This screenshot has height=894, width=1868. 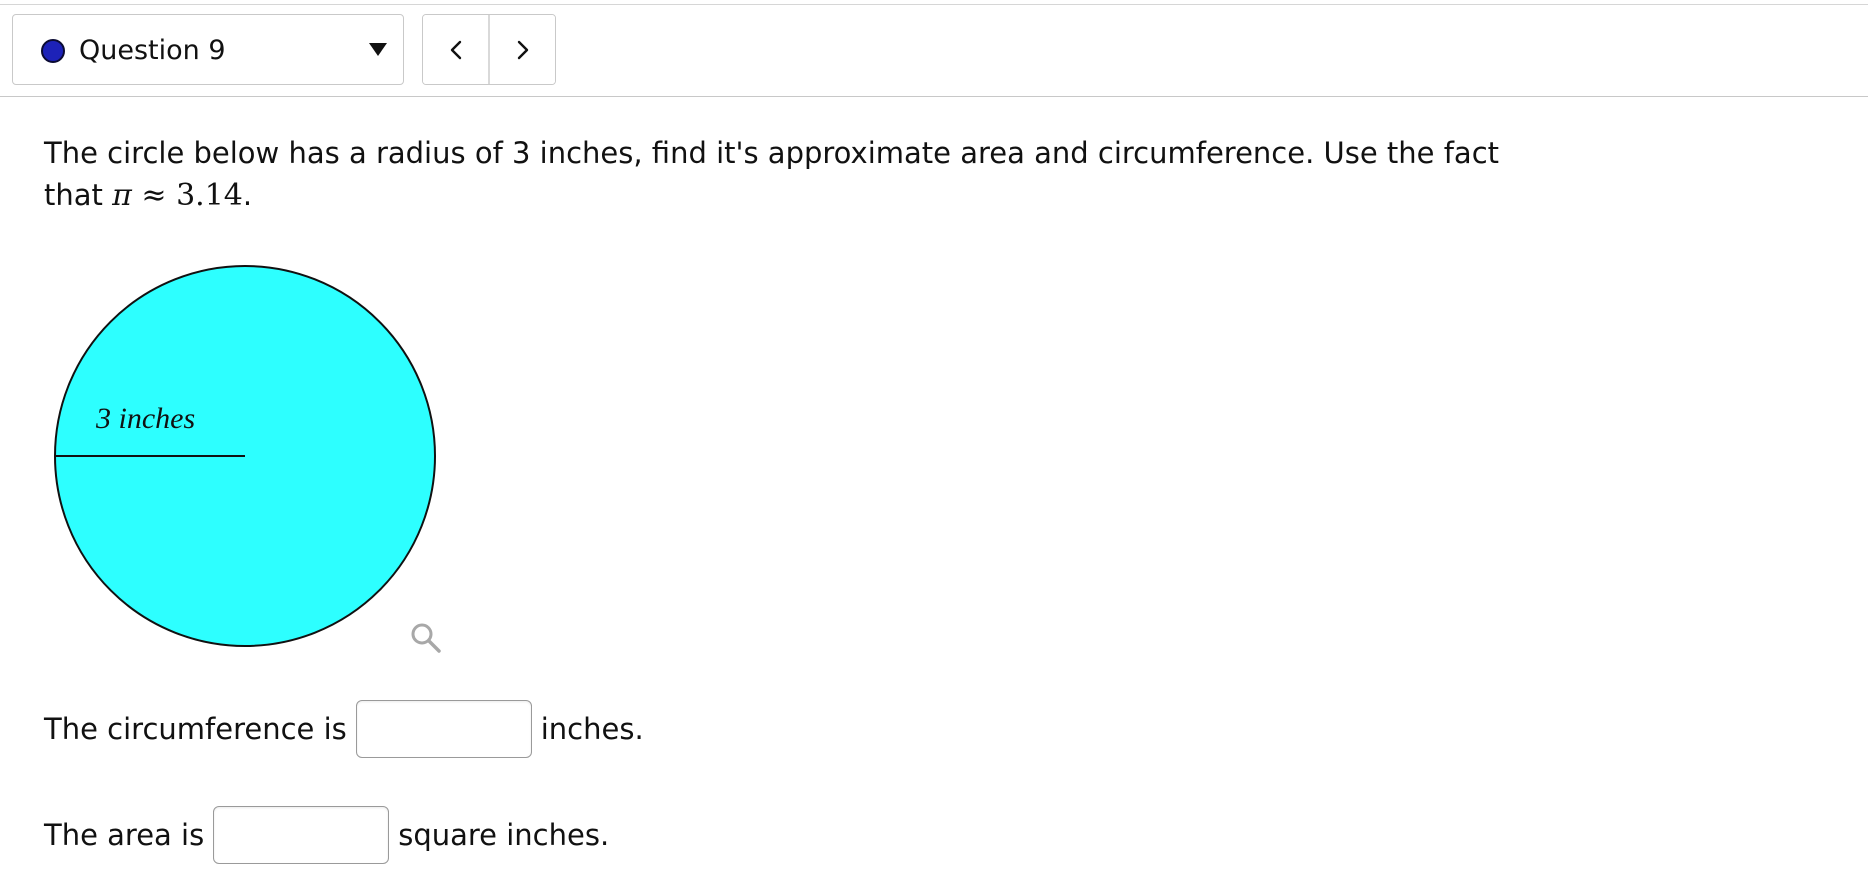 I want to click on pi-value: 3.14, so click(x=209, y=195).